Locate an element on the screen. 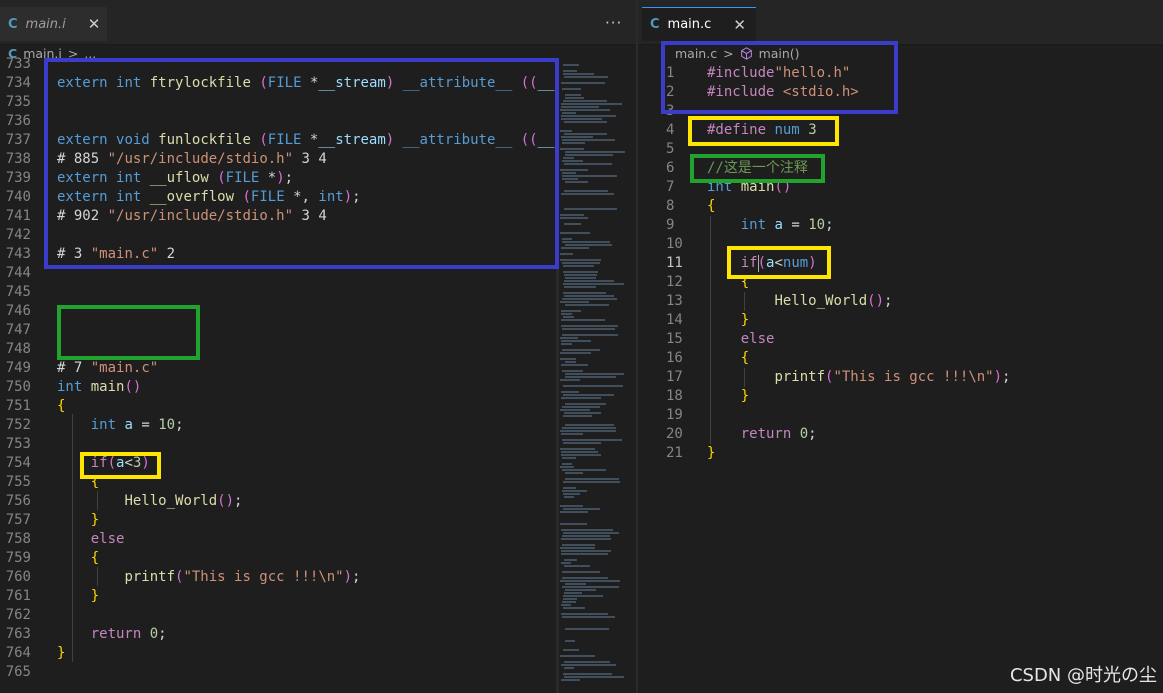 The height and width of the screenshot is (693, 1163). code-line: 757 } is located at coordinates (278, 520).